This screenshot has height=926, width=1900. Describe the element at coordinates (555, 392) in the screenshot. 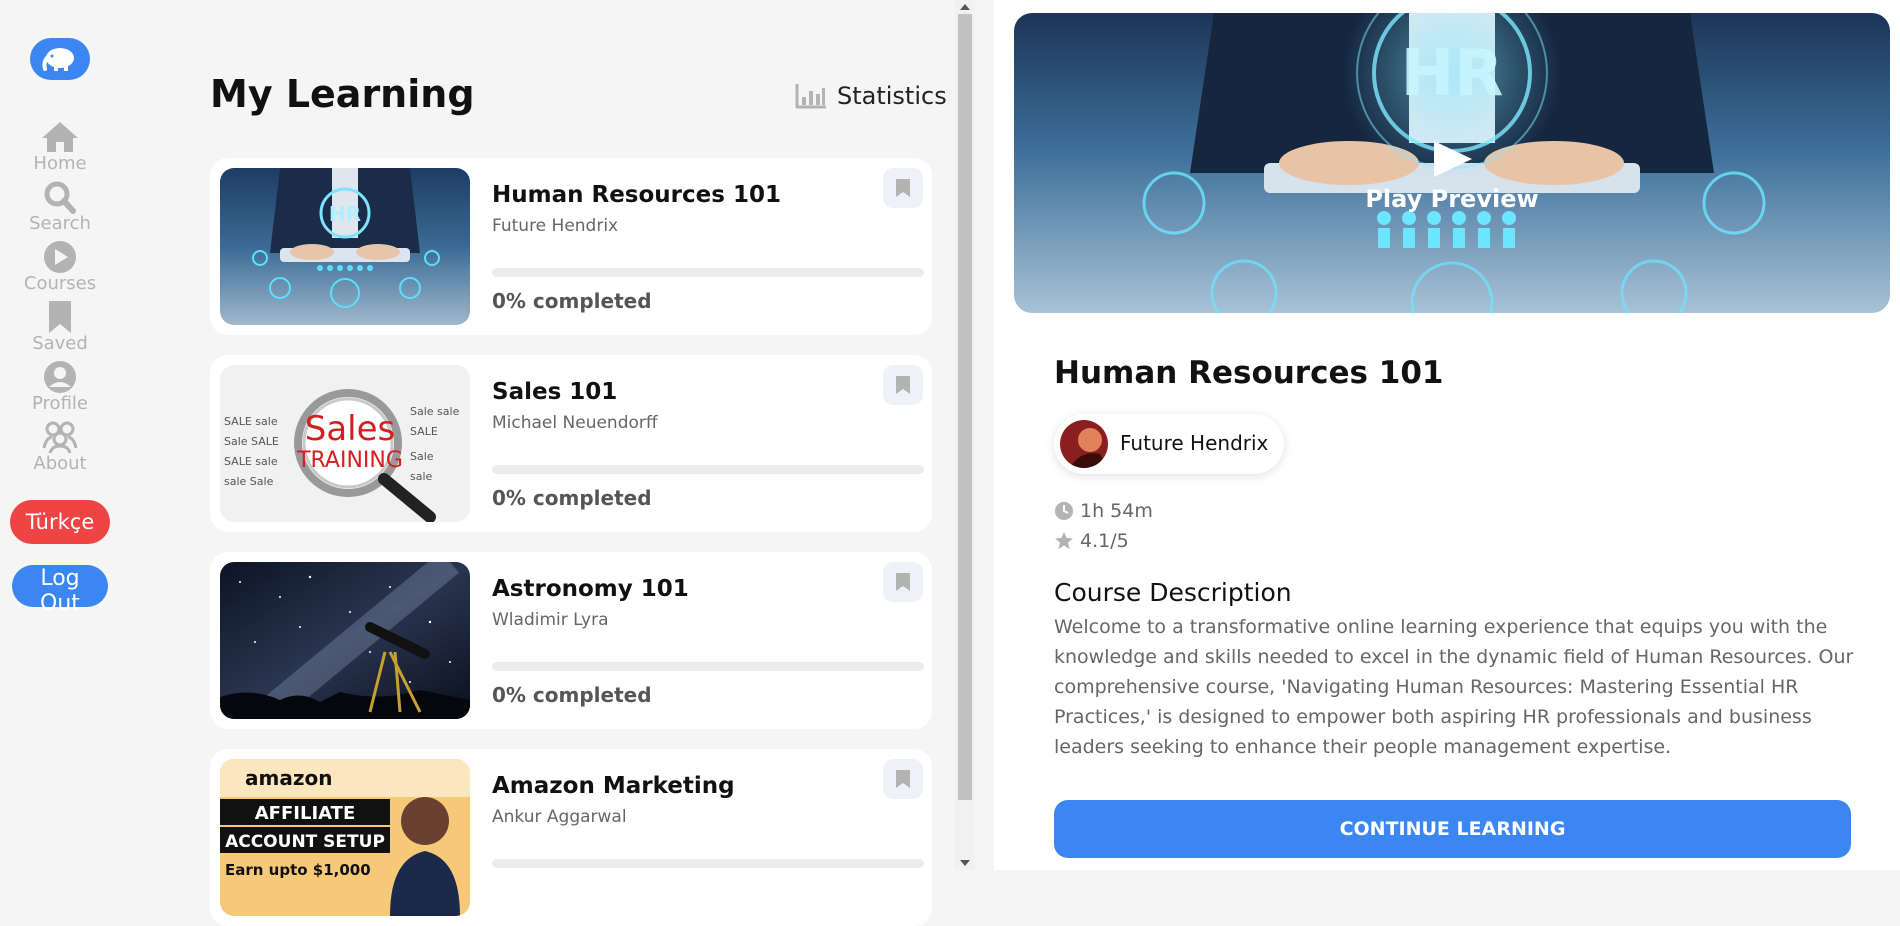

I see `course-title: Sales 101` at that location.